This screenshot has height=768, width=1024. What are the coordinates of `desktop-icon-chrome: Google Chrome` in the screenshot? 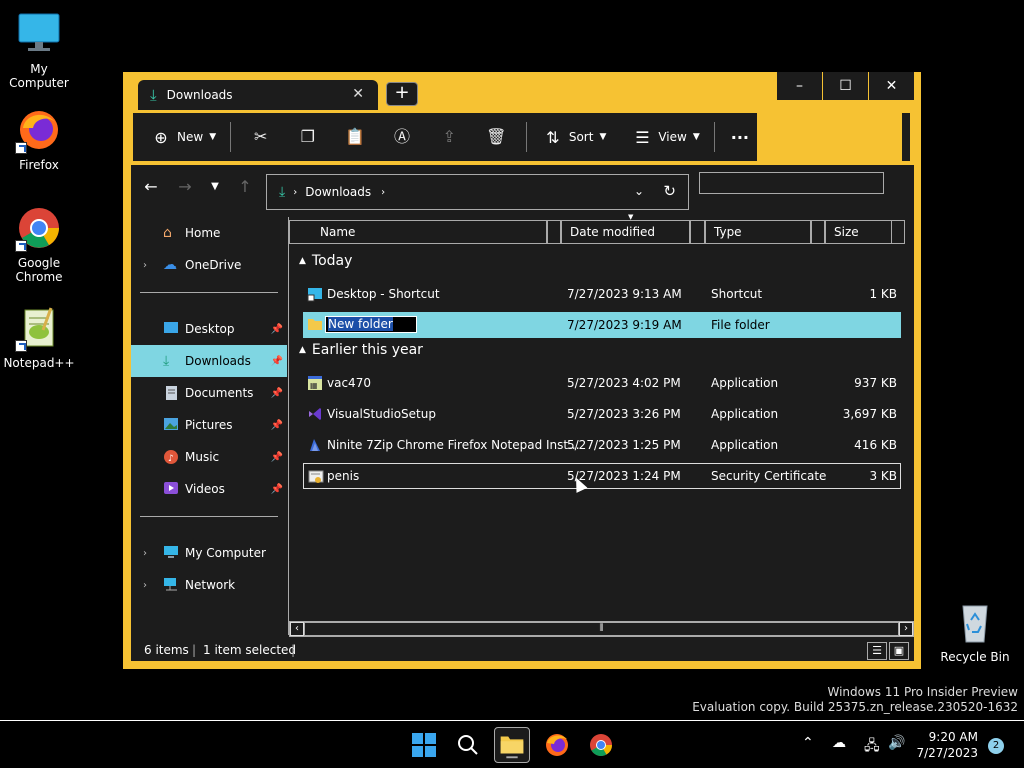 It's located at (39, 244).